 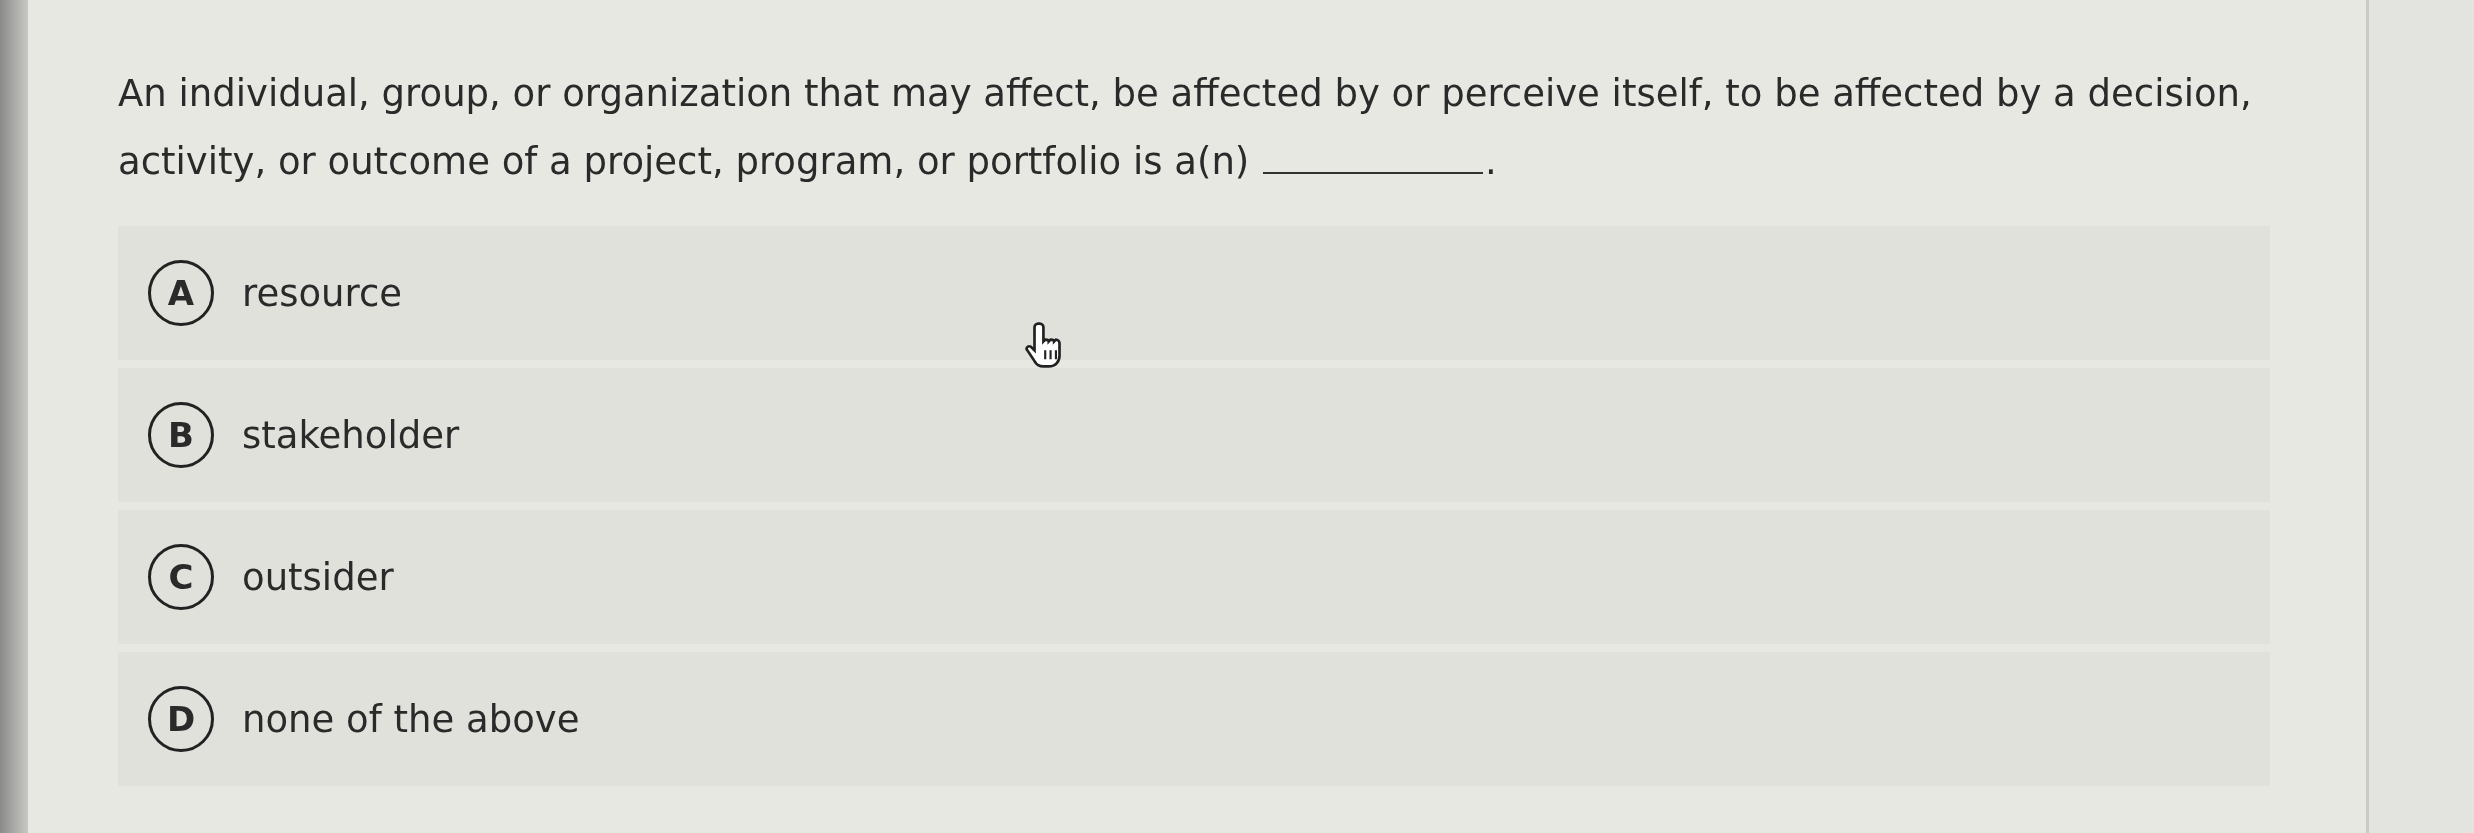 What do you see at coordinates (318, 577) in the screenshot?
I see `option-text: outsider` at bounding box center [318, 577].